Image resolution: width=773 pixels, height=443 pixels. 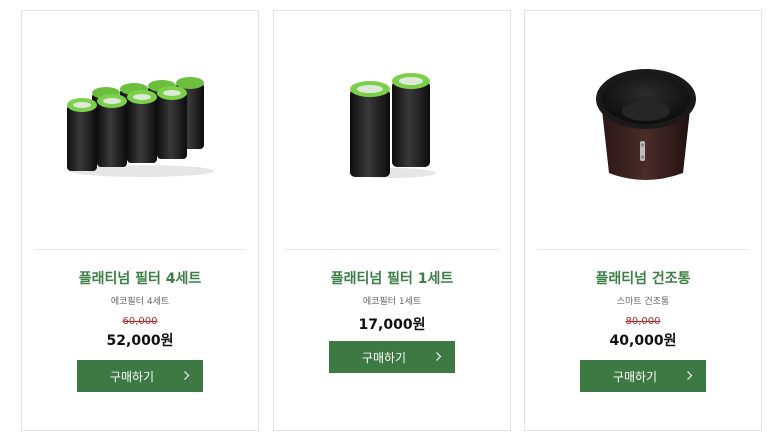 I want to click on product-title: 플래티넘 건조통, so click(x=643, y=279).